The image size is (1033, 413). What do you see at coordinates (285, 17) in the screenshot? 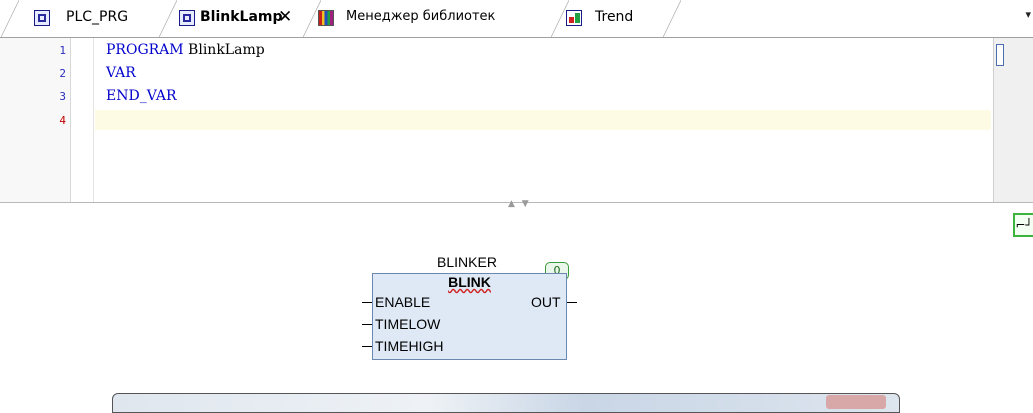
I see `close-tab-icon: ✕` at bounding box center [285, 17].